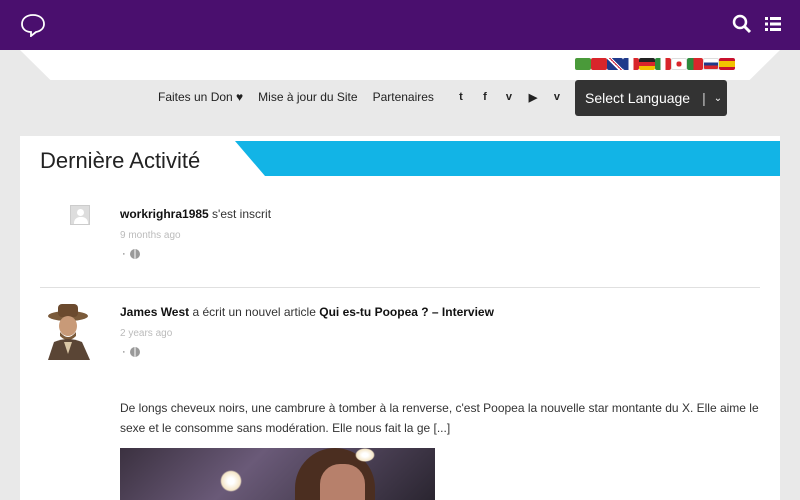 The image size is (800, 500). I want to click on activity-action: s'est inscrit, so click(240, 214).